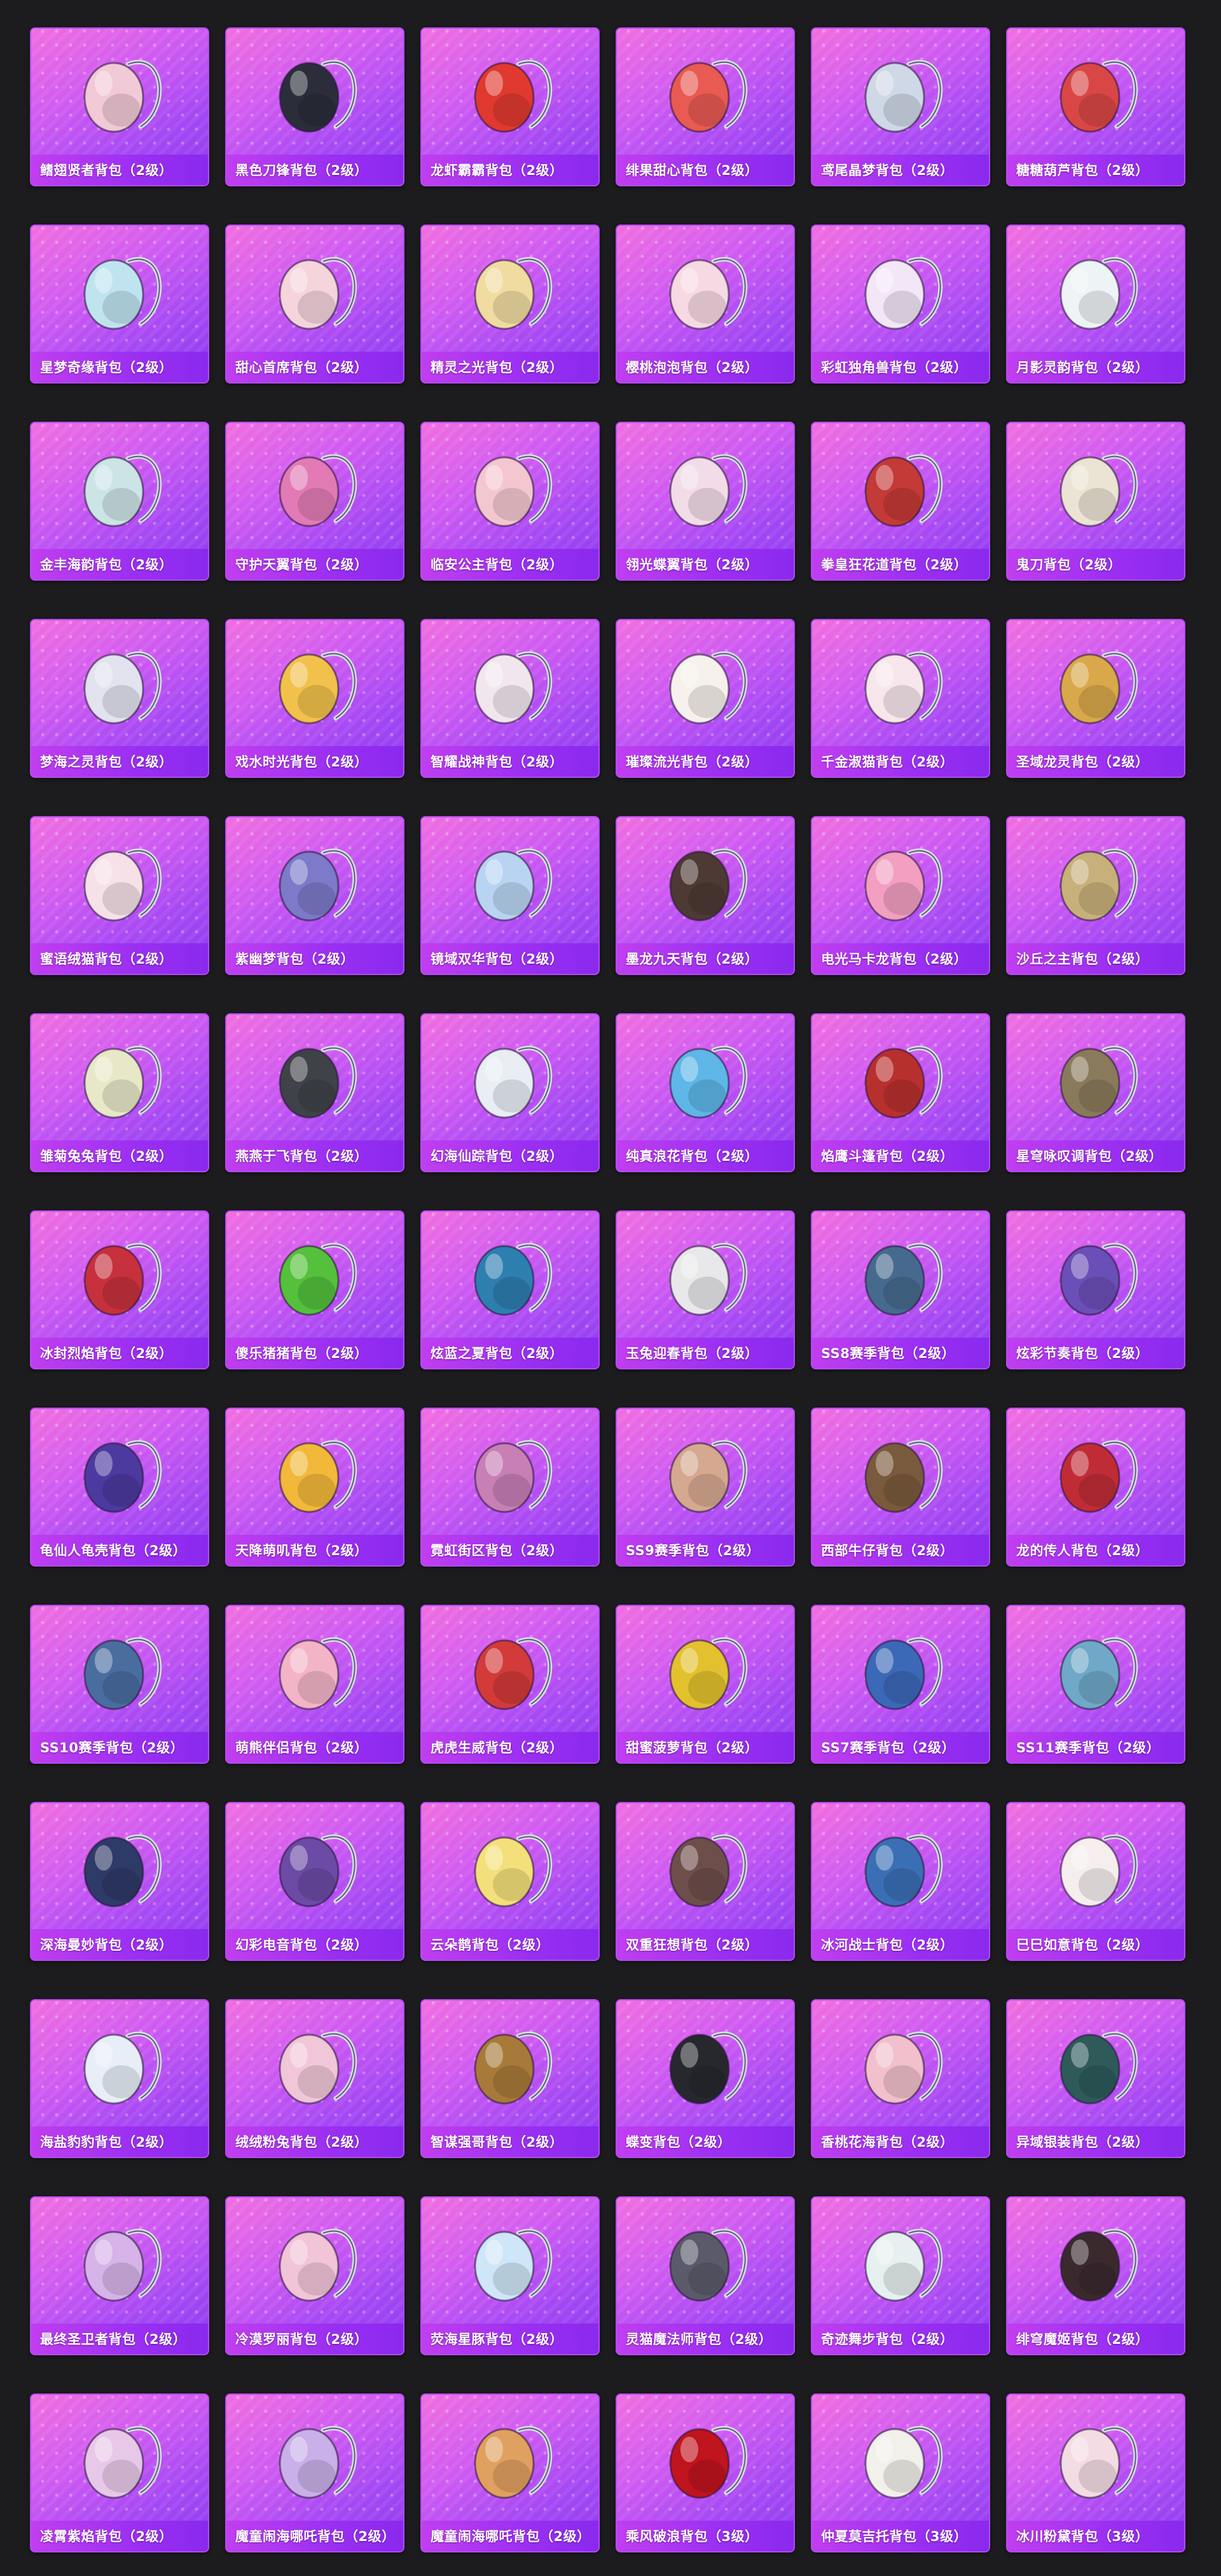 Image resolution: width=1221 pixels, height=2576 pixels. Describe the element at coordinates (900, 2078) in the screenshot. I see `item-card: 香桃花海背包（2级）` at that location.